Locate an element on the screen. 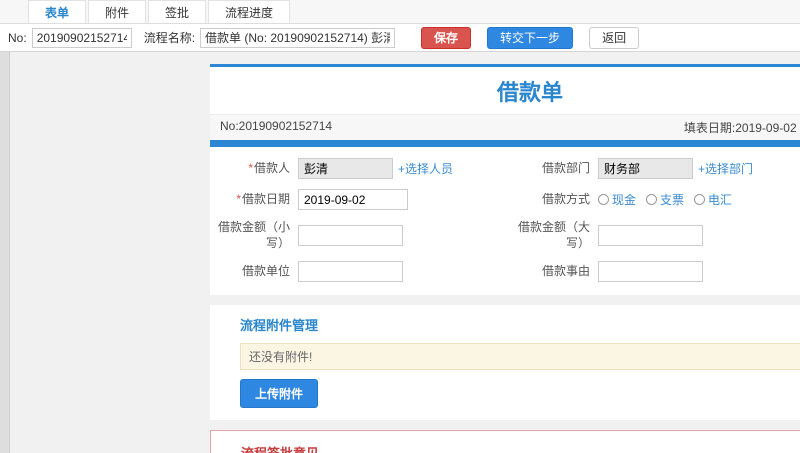 Image resolution: width=800 pixels, height=453 pixels. form-row: 借款金额（小写） 借款金额（大写） is located at coordinates (505, 235).